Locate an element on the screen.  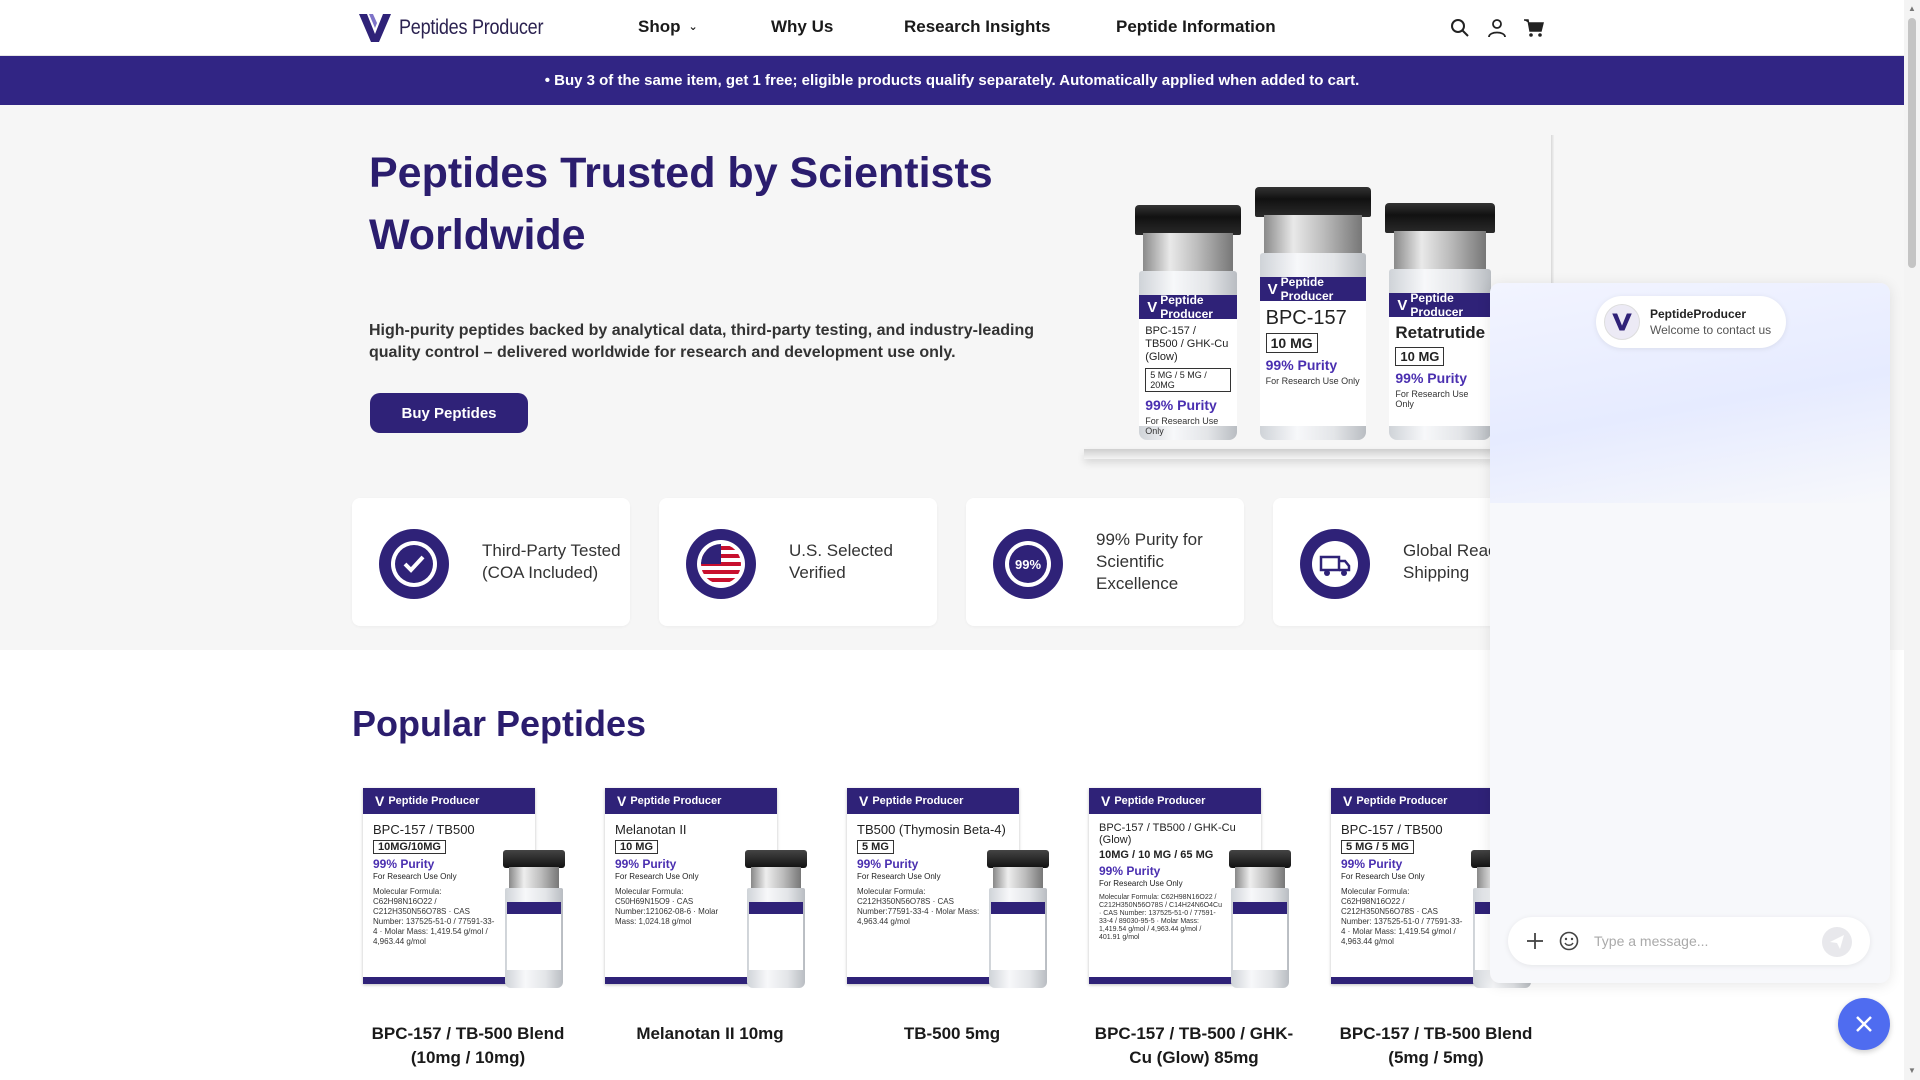
product-name: TB-500 5mg is located at coordinates (952, 1034).